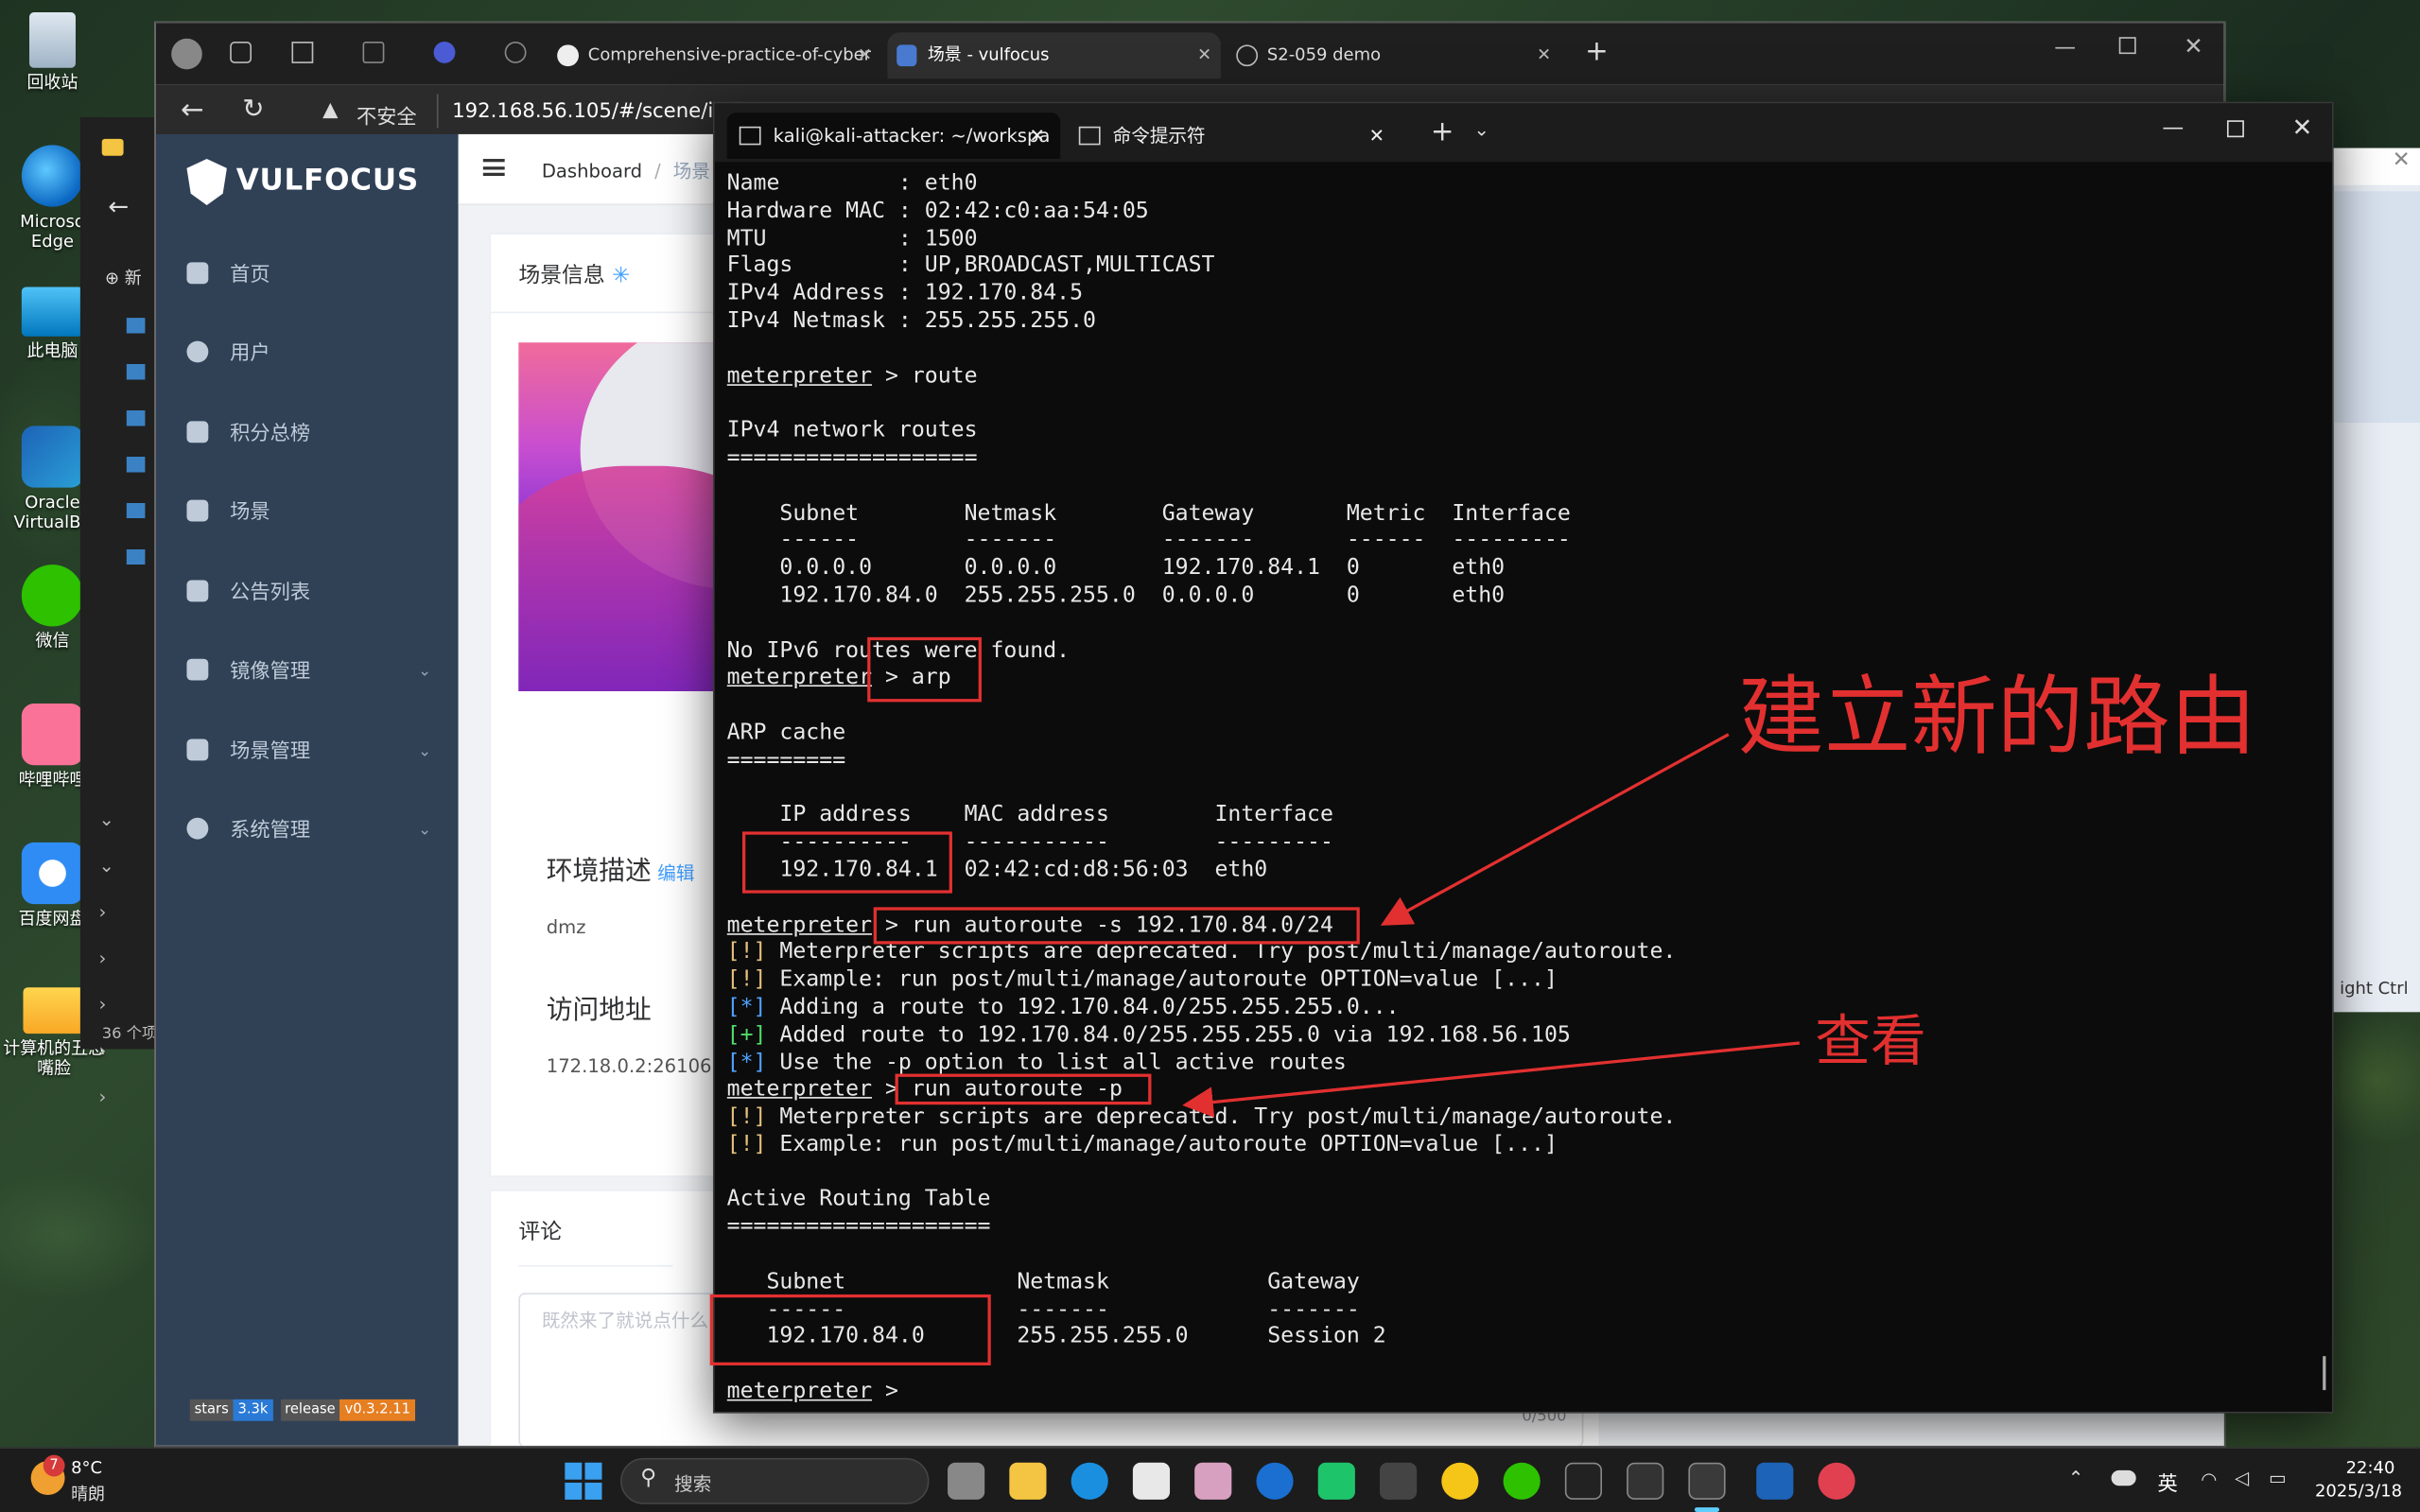 The image size is (2420, 1512). I want to click on store-icon, so click(1151, 1481).